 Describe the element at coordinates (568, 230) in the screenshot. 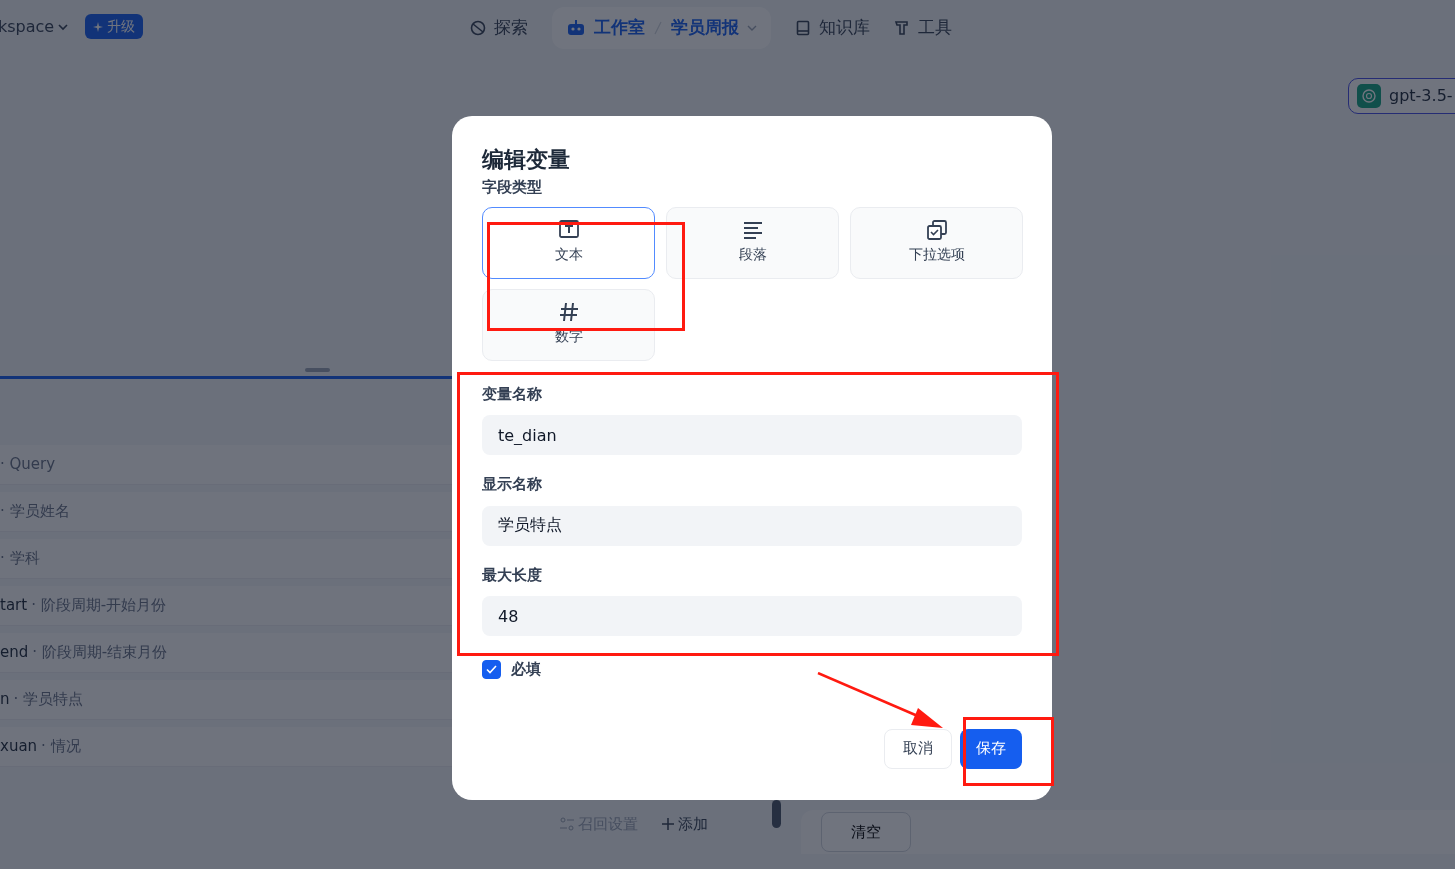

I see `text-box-icon` at that location.